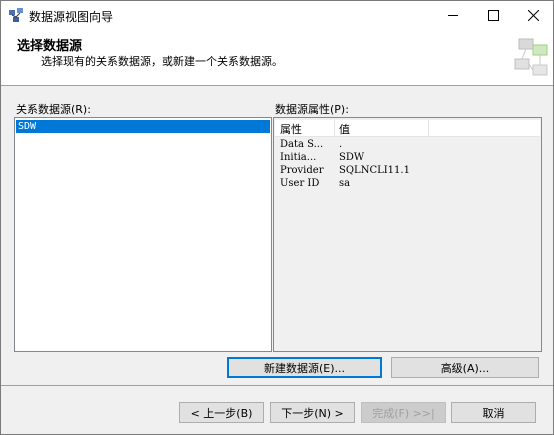 The width and height of the screenshot is (554, 435). Describe the element at coordinates (531, 57) in the screenshot. I see `datasource-graphic-icon` at that location.